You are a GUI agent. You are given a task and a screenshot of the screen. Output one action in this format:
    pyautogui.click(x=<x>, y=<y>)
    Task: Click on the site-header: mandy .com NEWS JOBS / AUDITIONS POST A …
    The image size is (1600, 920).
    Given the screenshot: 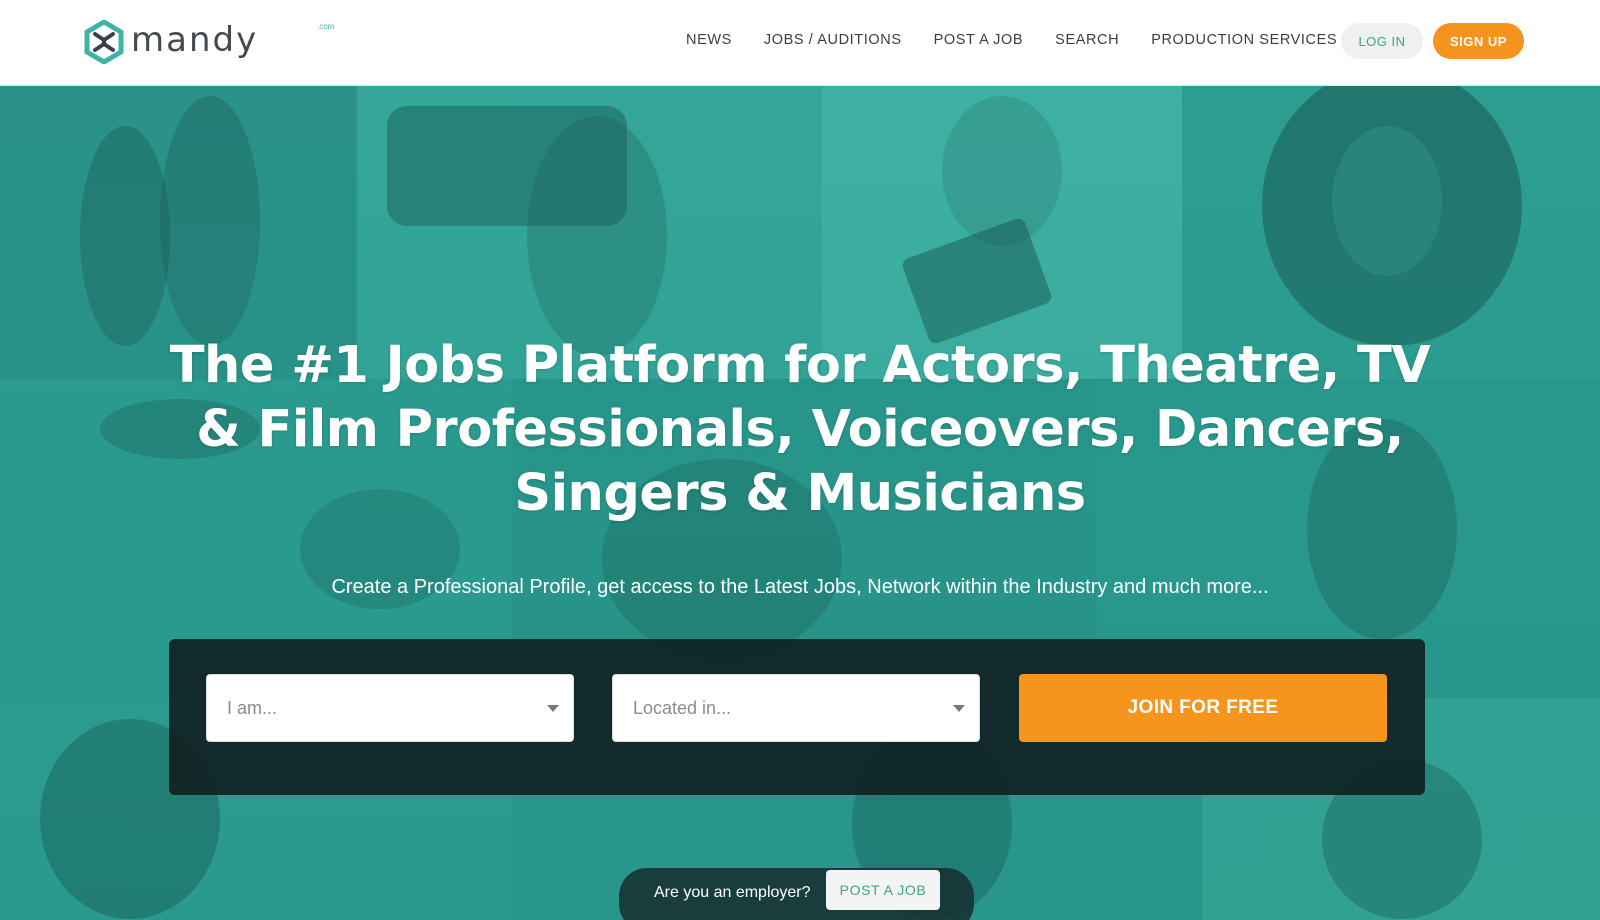 What is the action you would take?
    pyautogui.click(x=800, y=43)
    